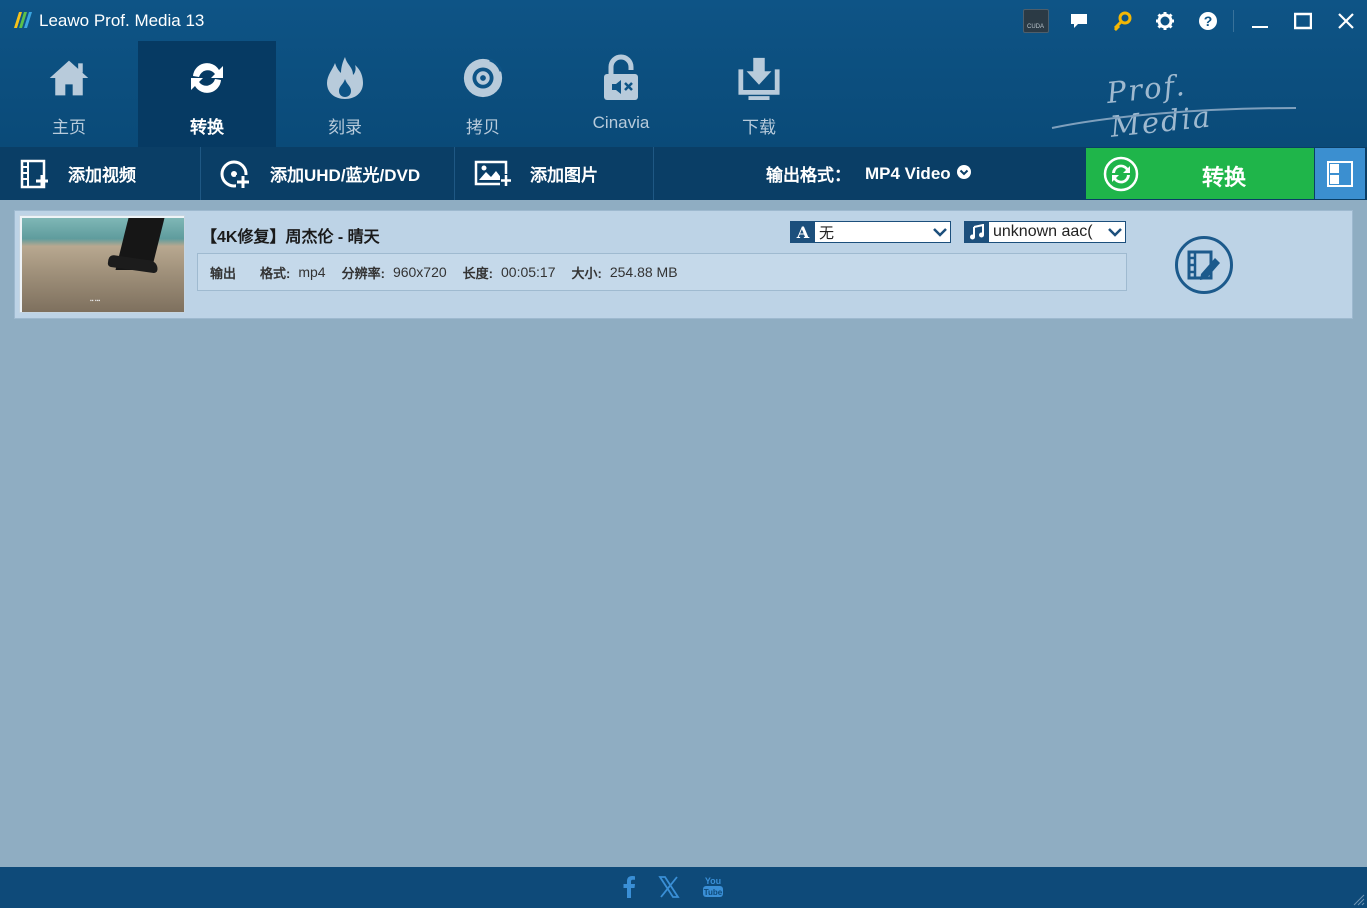 This screenshot has width=1367, height=908. Describe the element at coordinates (1224, 177) in the screenshot. I see `convert-label: 转换` at that location.